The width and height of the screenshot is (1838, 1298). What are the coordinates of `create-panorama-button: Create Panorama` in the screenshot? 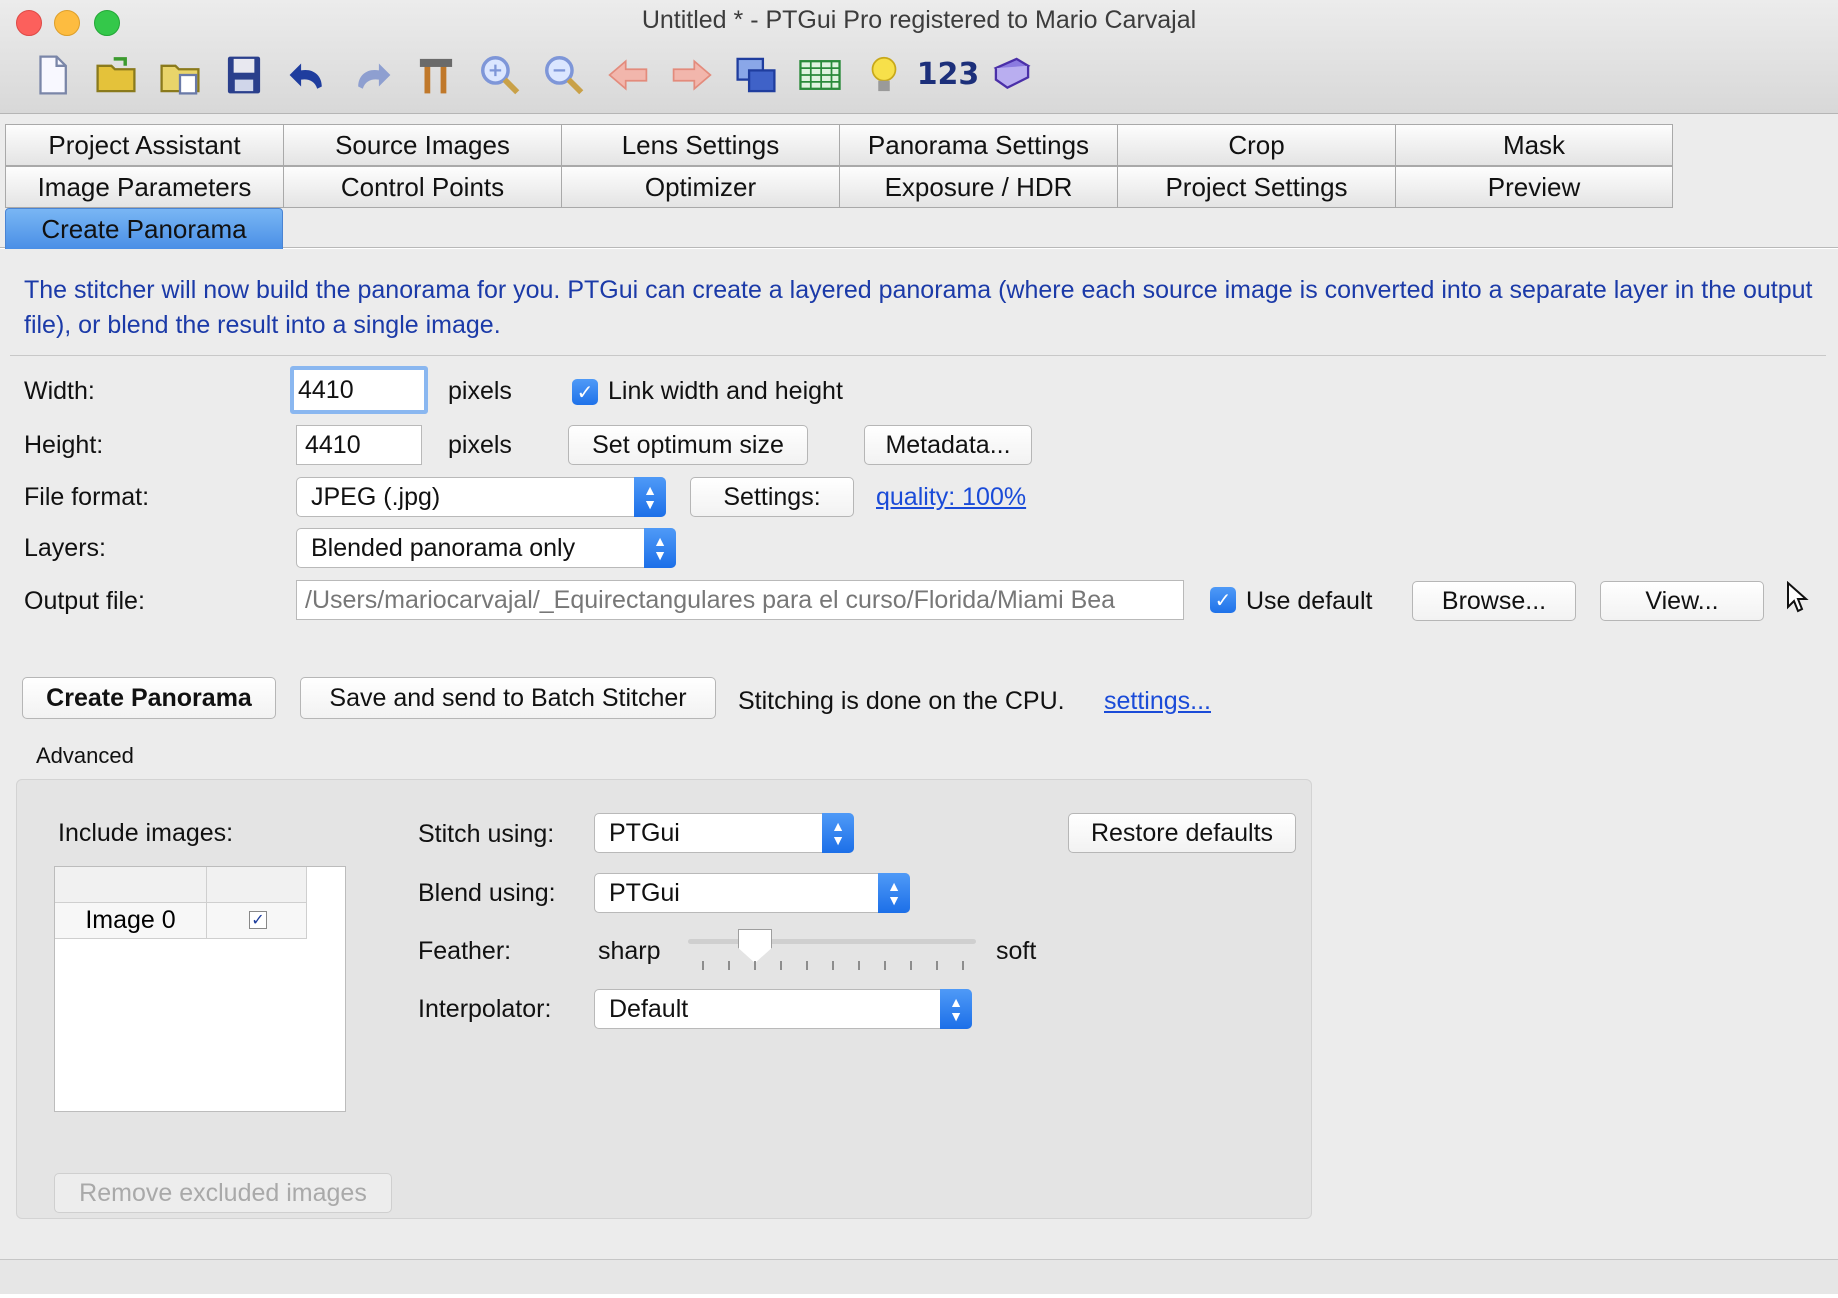 It's located at (149, 698).